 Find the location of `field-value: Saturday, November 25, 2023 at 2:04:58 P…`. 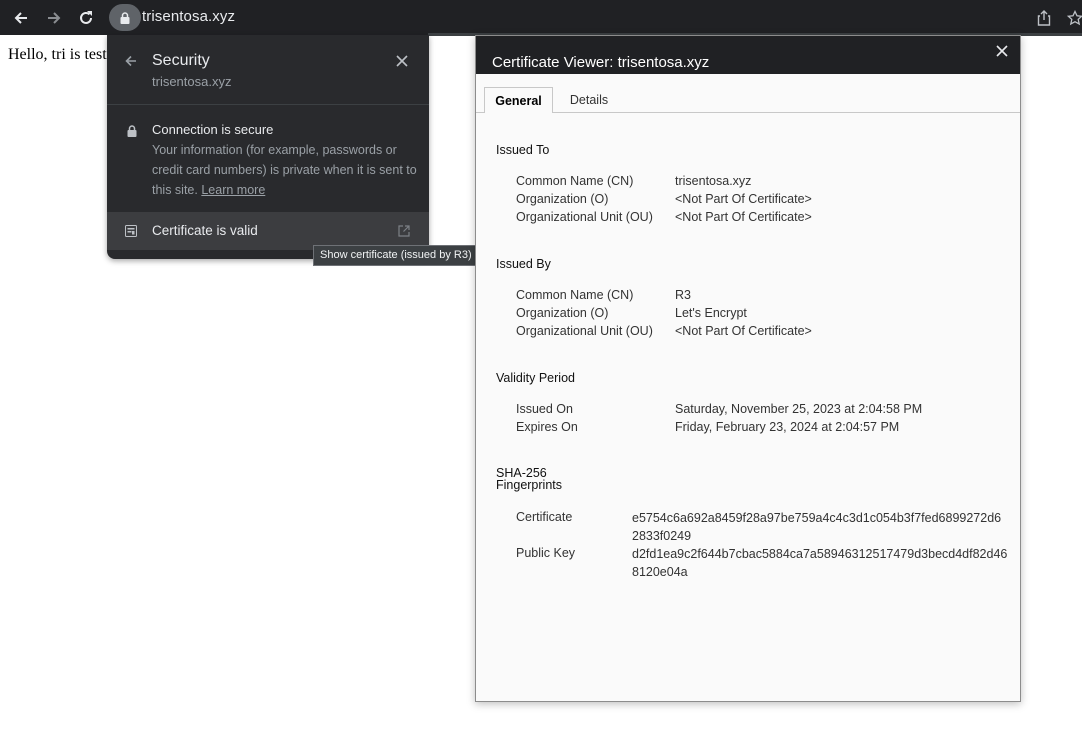

field-value: Saturday, November 25, 2023 at 2:04:58 P… is located at coordinates (799, 409).